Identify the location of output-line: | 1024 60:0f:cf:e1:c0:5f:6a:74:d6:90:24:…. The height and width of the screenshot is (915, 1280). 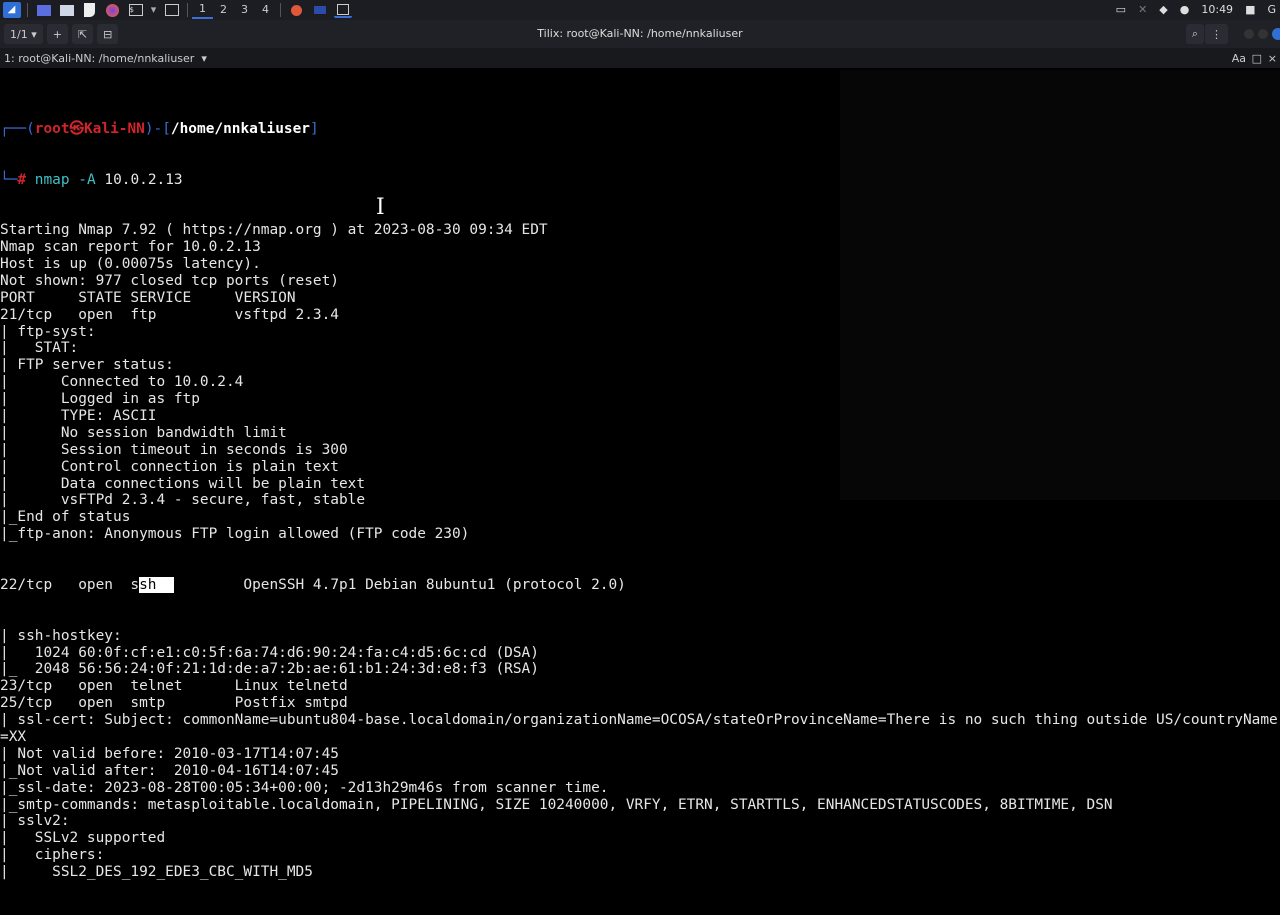
(269, 652).